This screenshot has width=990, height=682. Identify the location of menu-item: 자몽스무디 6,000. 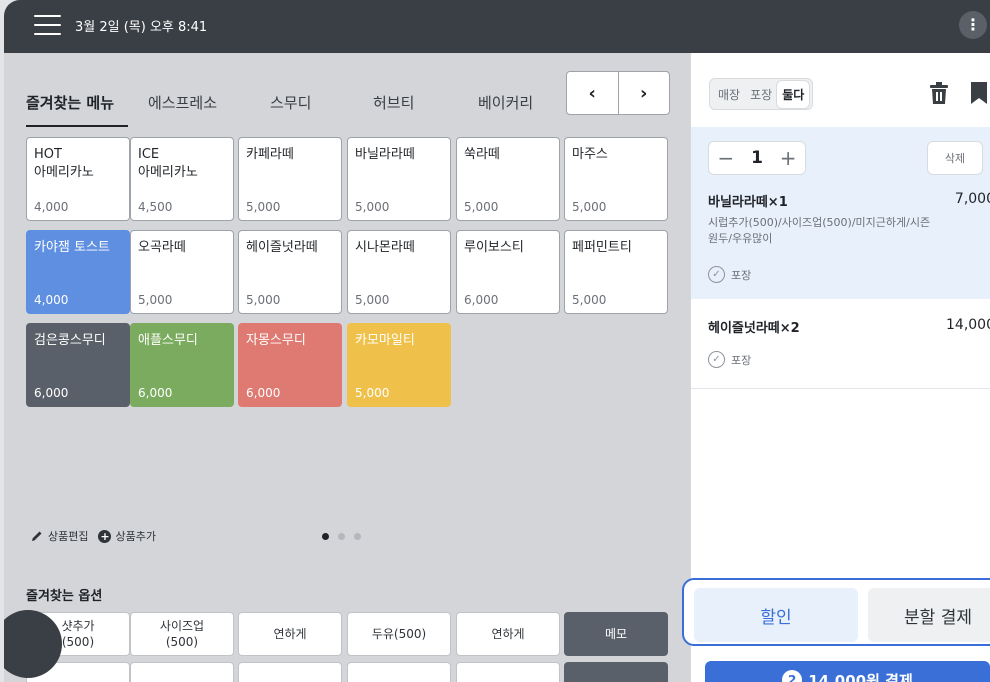
(290, 365).